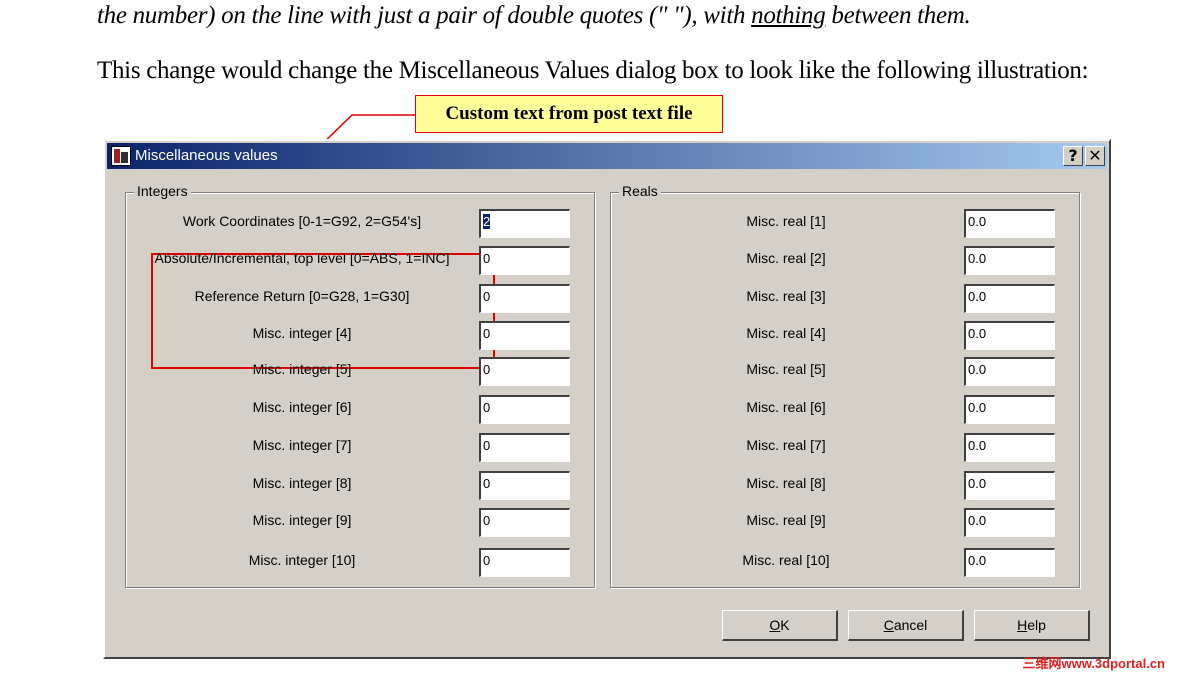 The image size is (1183, 676). I want to click on integer-input-10: 0, so click(524, 562).